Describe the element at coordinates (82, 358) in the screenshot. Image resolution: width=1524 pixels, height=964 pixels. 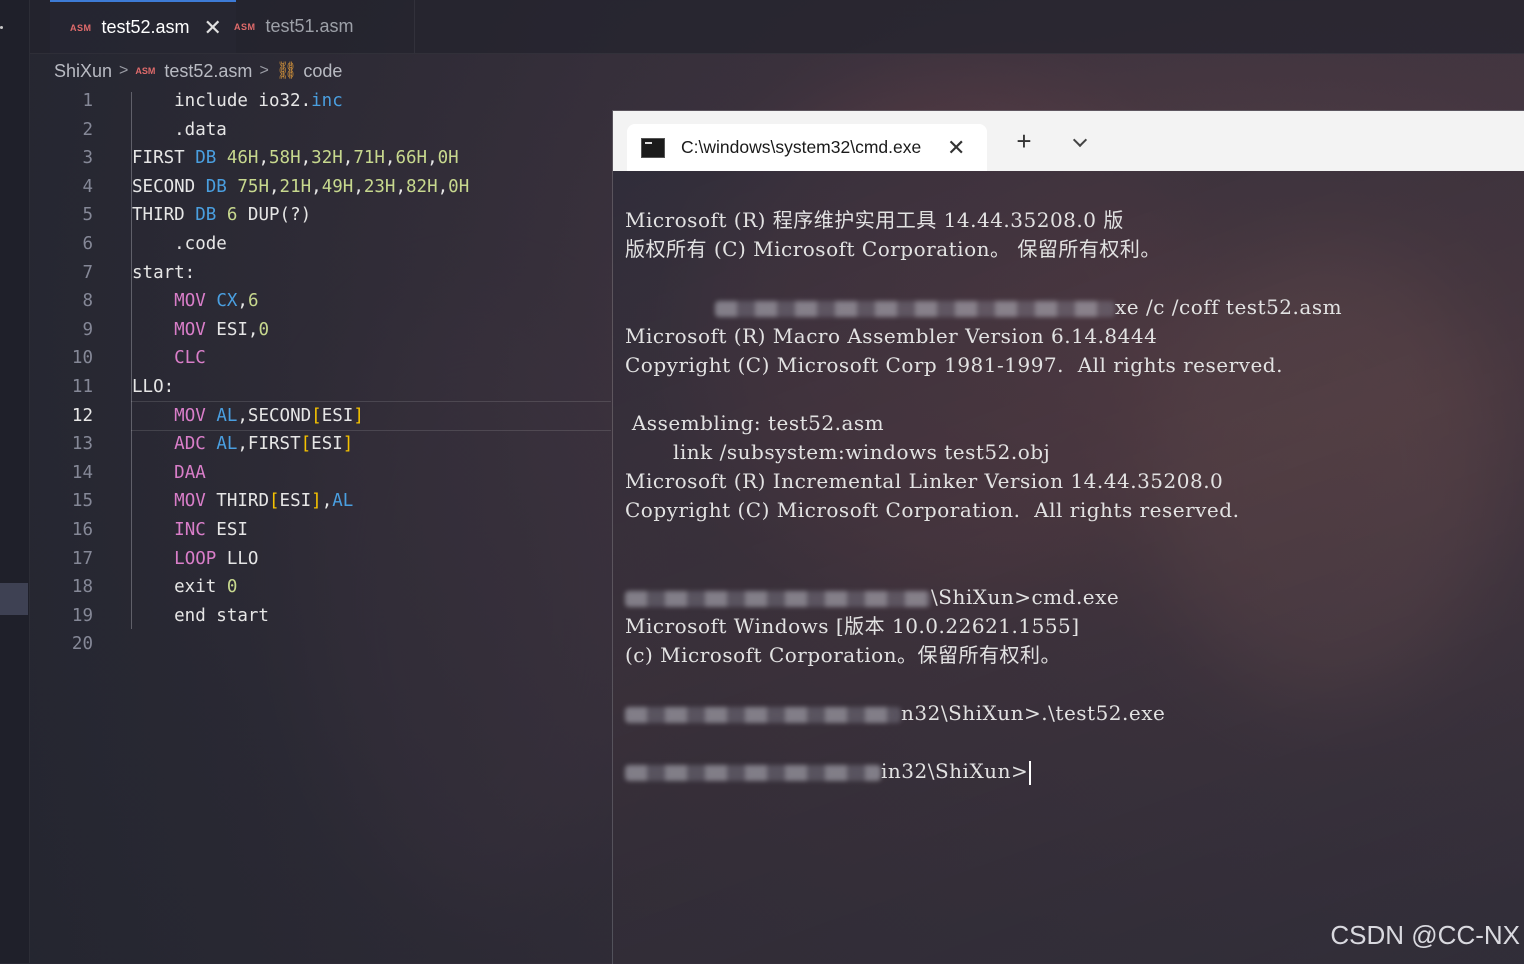
I see `line-number: 10` at that location.